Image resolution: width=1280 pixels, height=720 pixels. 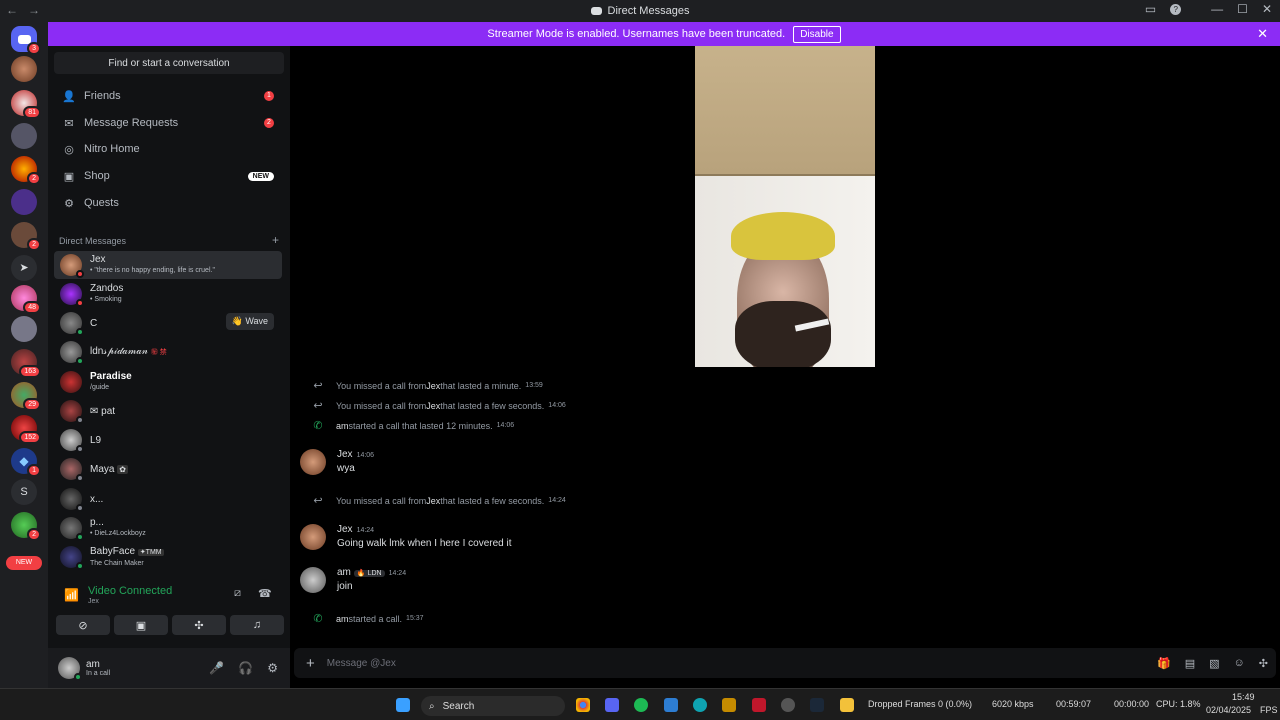 What do you see at coordinates (168, 382) in the screenshot?
I see `dm-item-paradise: Paradise/guide` at bounding box center [168, 382].